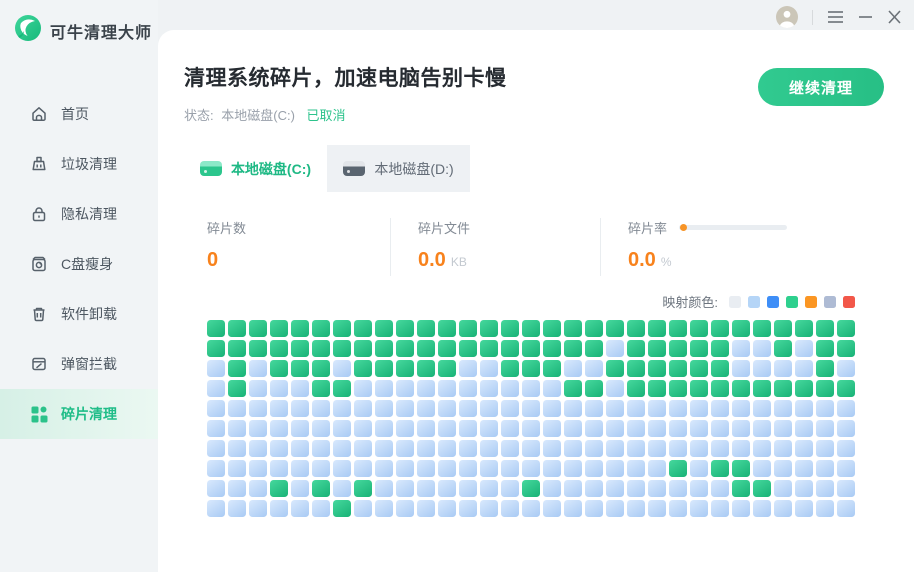 The height and width of the screenshot is (572, 914). I want to click on sidebar-item-popup-block: 弹窗拦截, so click(79, 364).